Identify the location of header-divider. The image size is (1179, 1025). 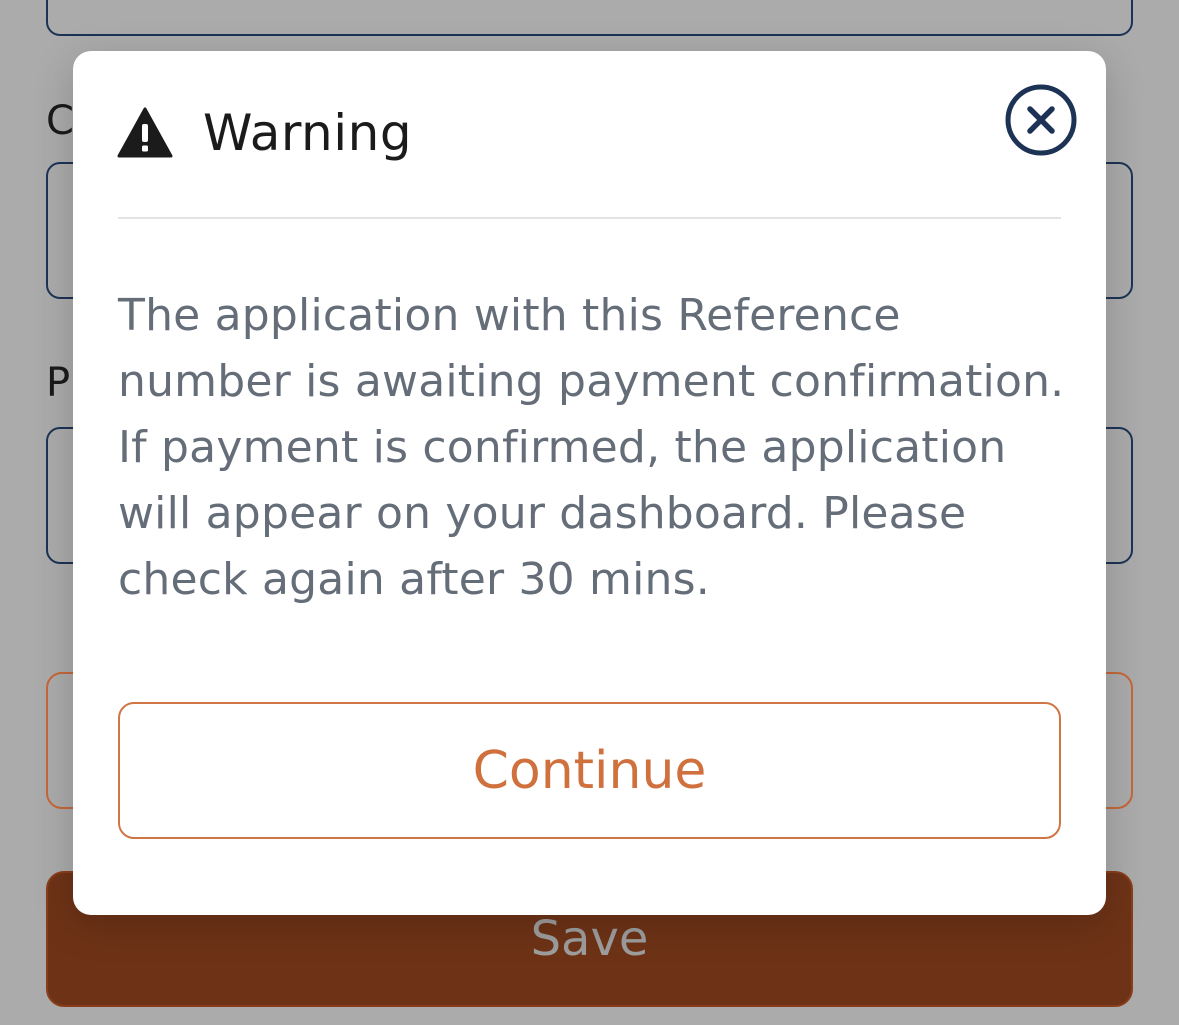
(589, 218).